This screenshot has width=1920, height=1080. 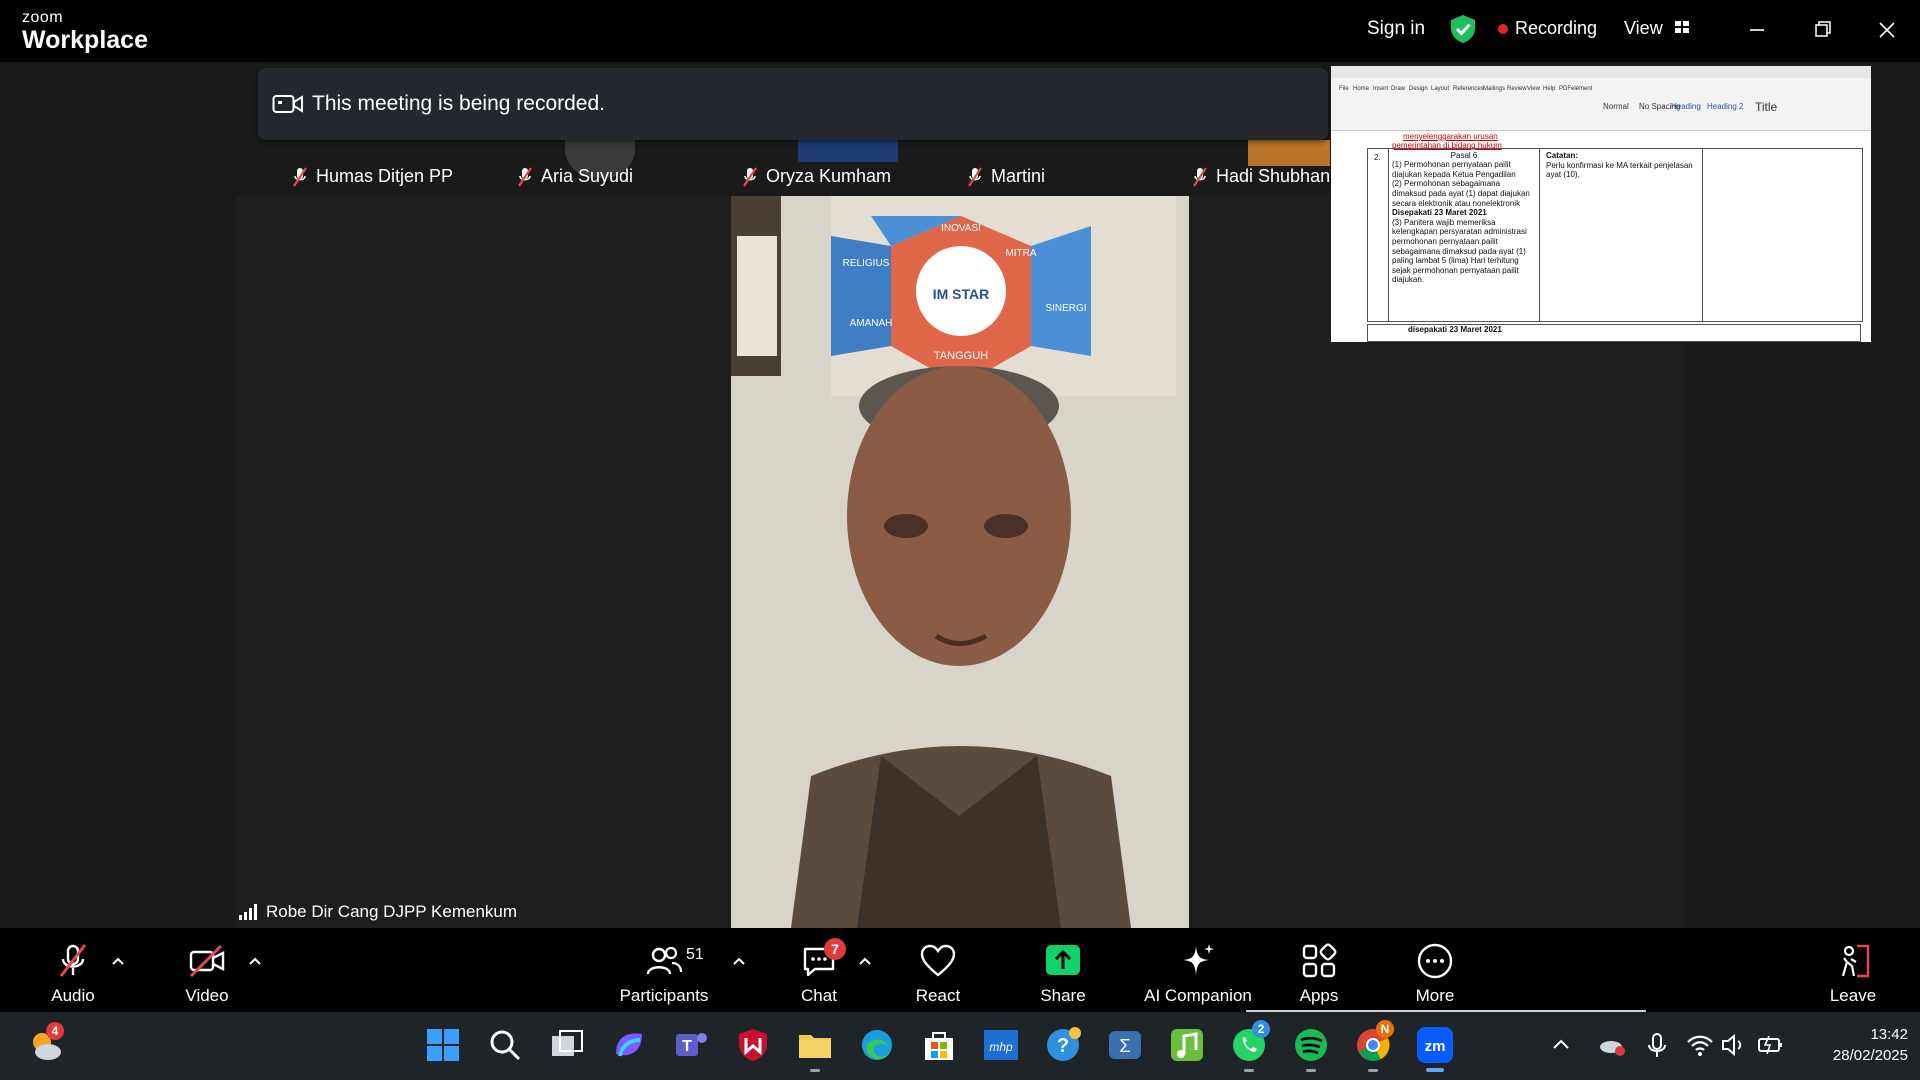 What do you see at coordinates (1823, 30) in the screenshot?
I see `restore-icon` at bounding box center [1823, 30].